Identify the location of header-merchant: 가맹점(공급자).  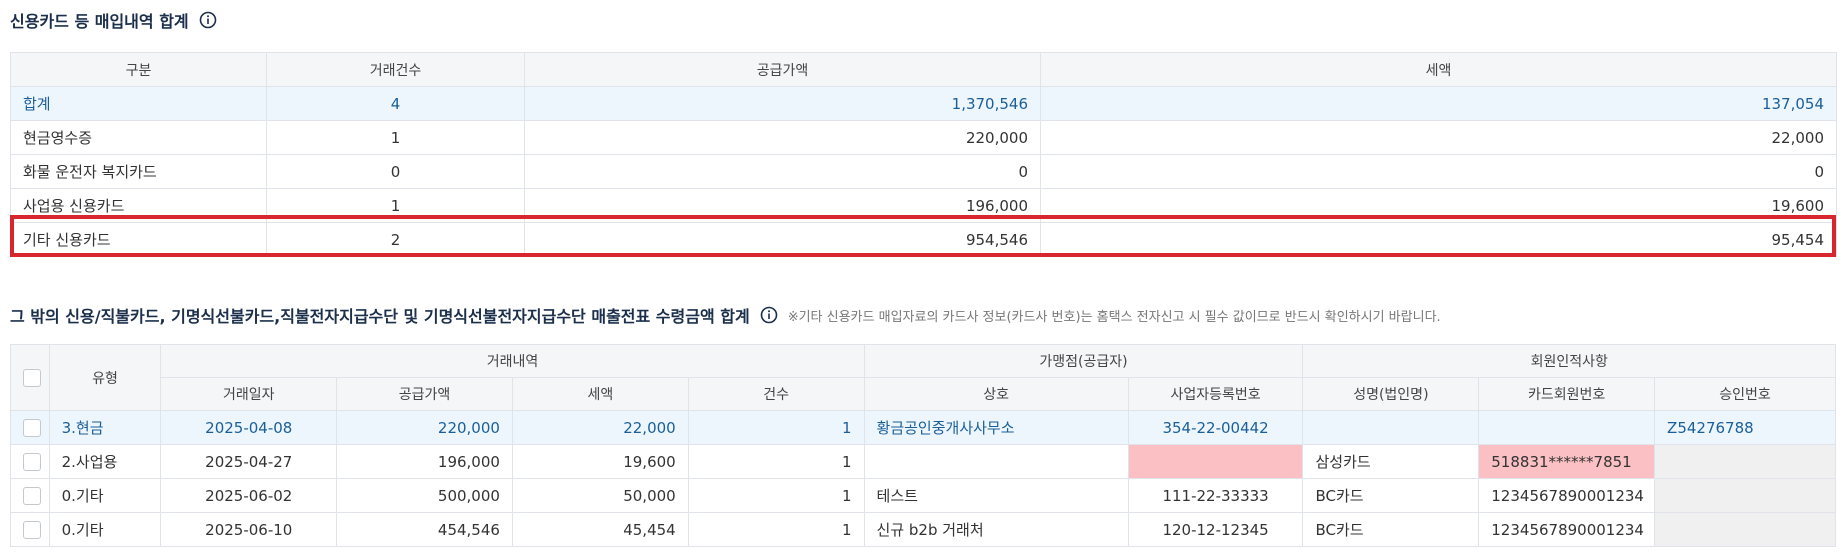
(1083, 361).